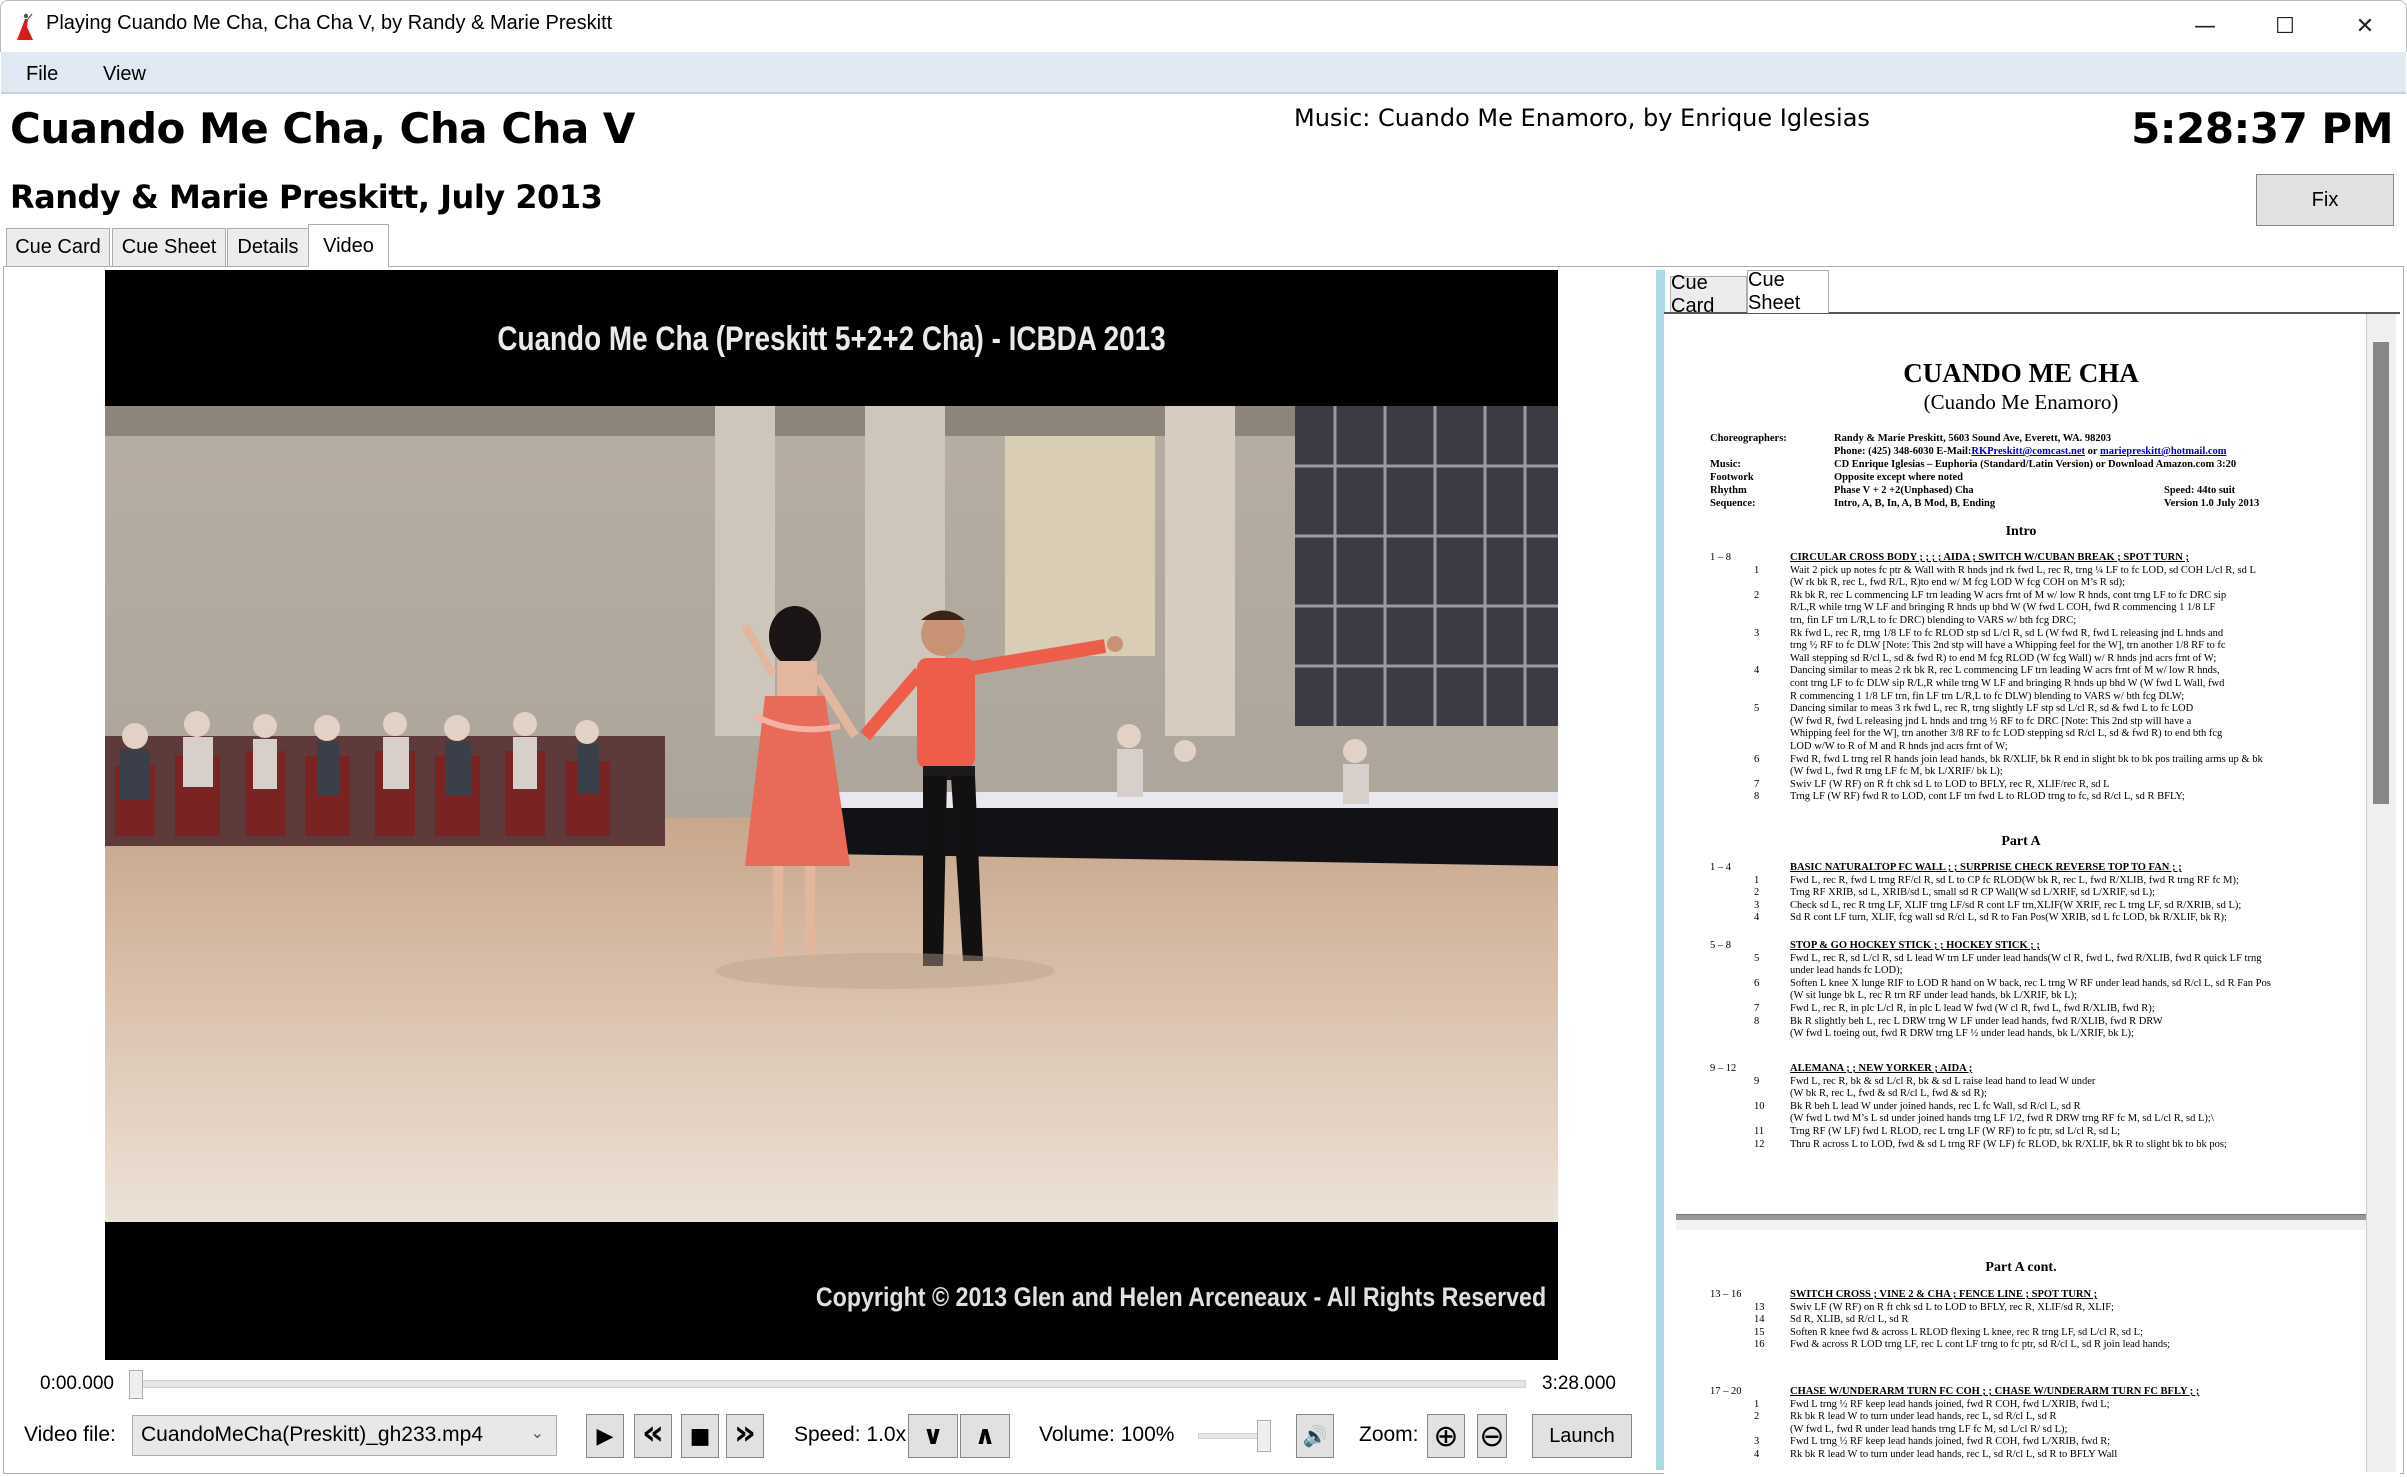  Describe the element at coordinates (1708, 294) in the screenshot. I see `right-tab-cue-card: Cue Card` at that location.